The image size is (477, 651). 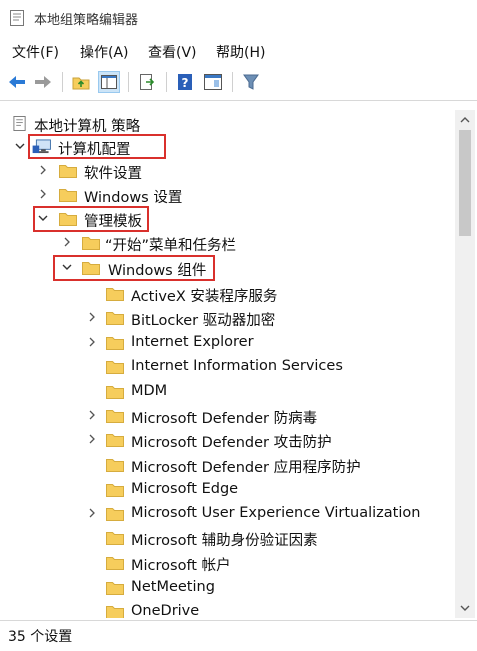 I want to click on tree-node-label: Internet Information Services, so click(x=237, y=366).